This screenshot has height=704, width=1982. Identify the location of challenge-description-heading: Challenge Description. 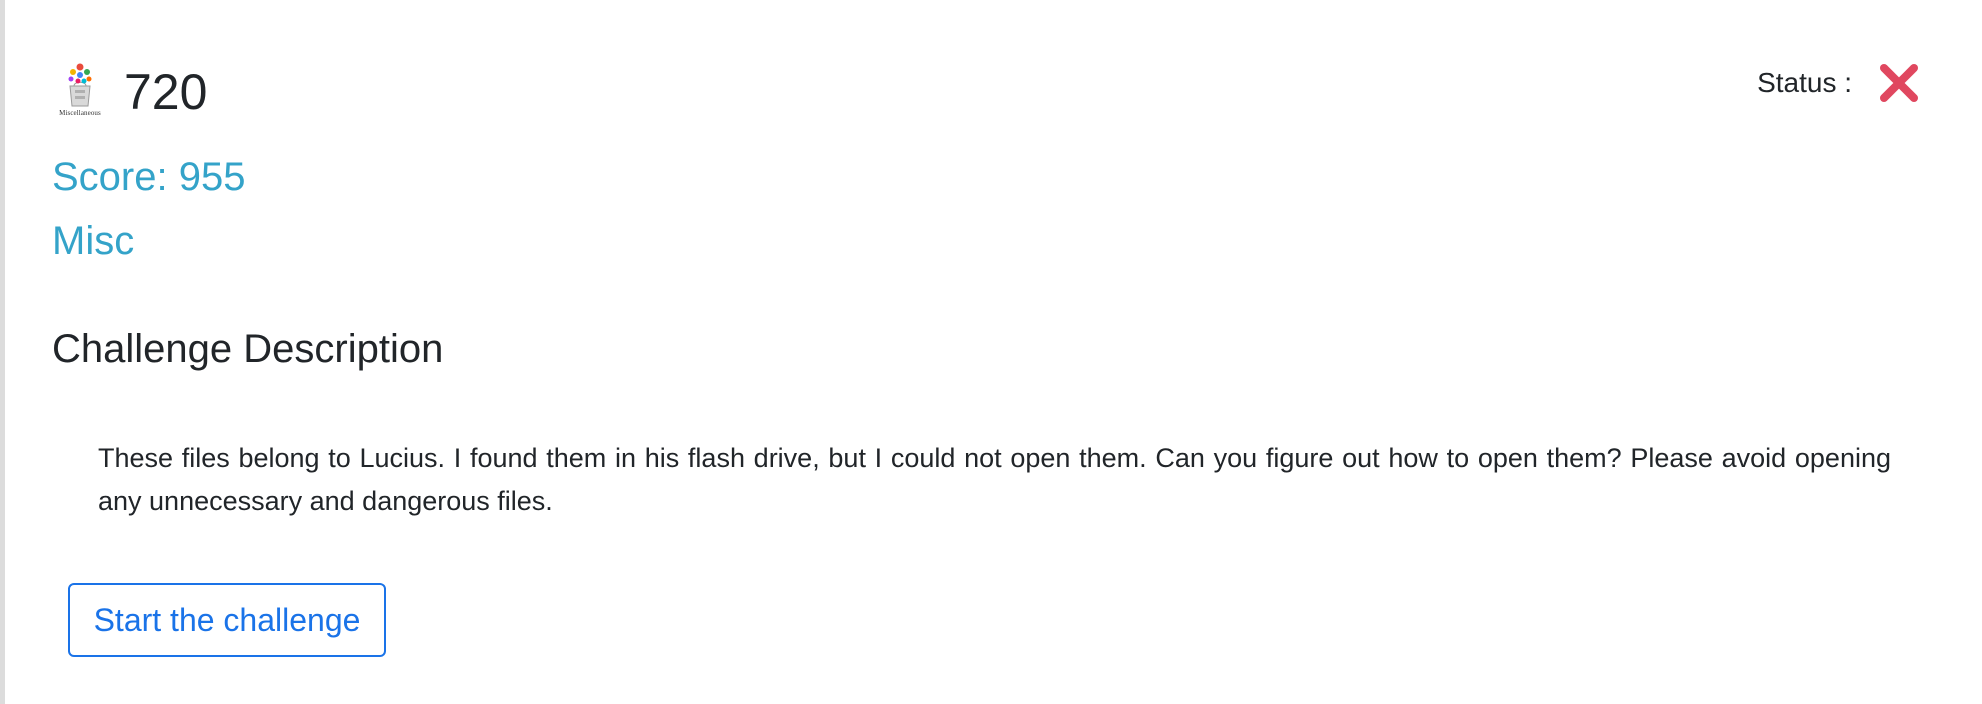
(248, 349).